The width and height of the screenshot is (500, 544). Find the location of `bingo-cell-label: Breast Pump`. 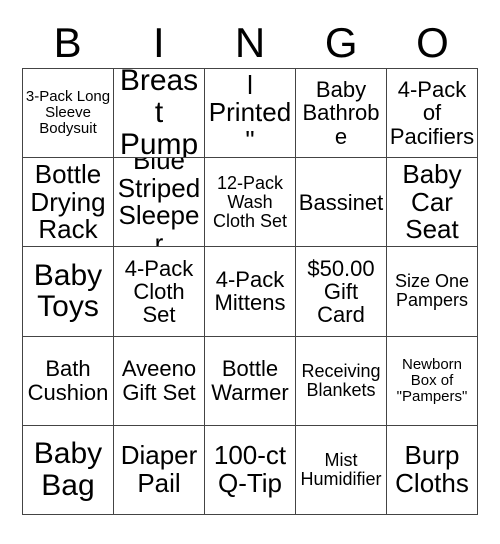

bingo-cell-label: Breast Pump is located at coordinates (159, 114).